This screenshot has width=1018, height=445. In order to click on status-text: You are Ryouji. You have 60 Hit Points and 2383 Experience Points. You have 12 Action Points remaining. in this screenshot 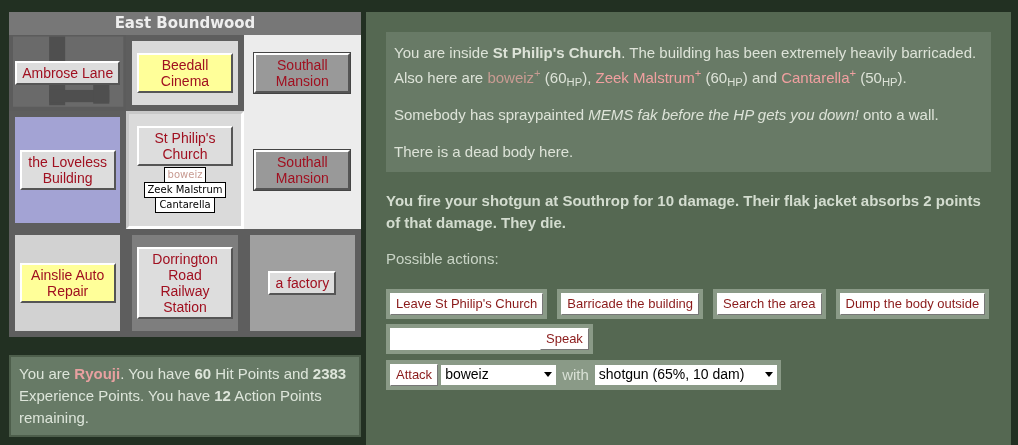, I will do `click(185, 396)`.